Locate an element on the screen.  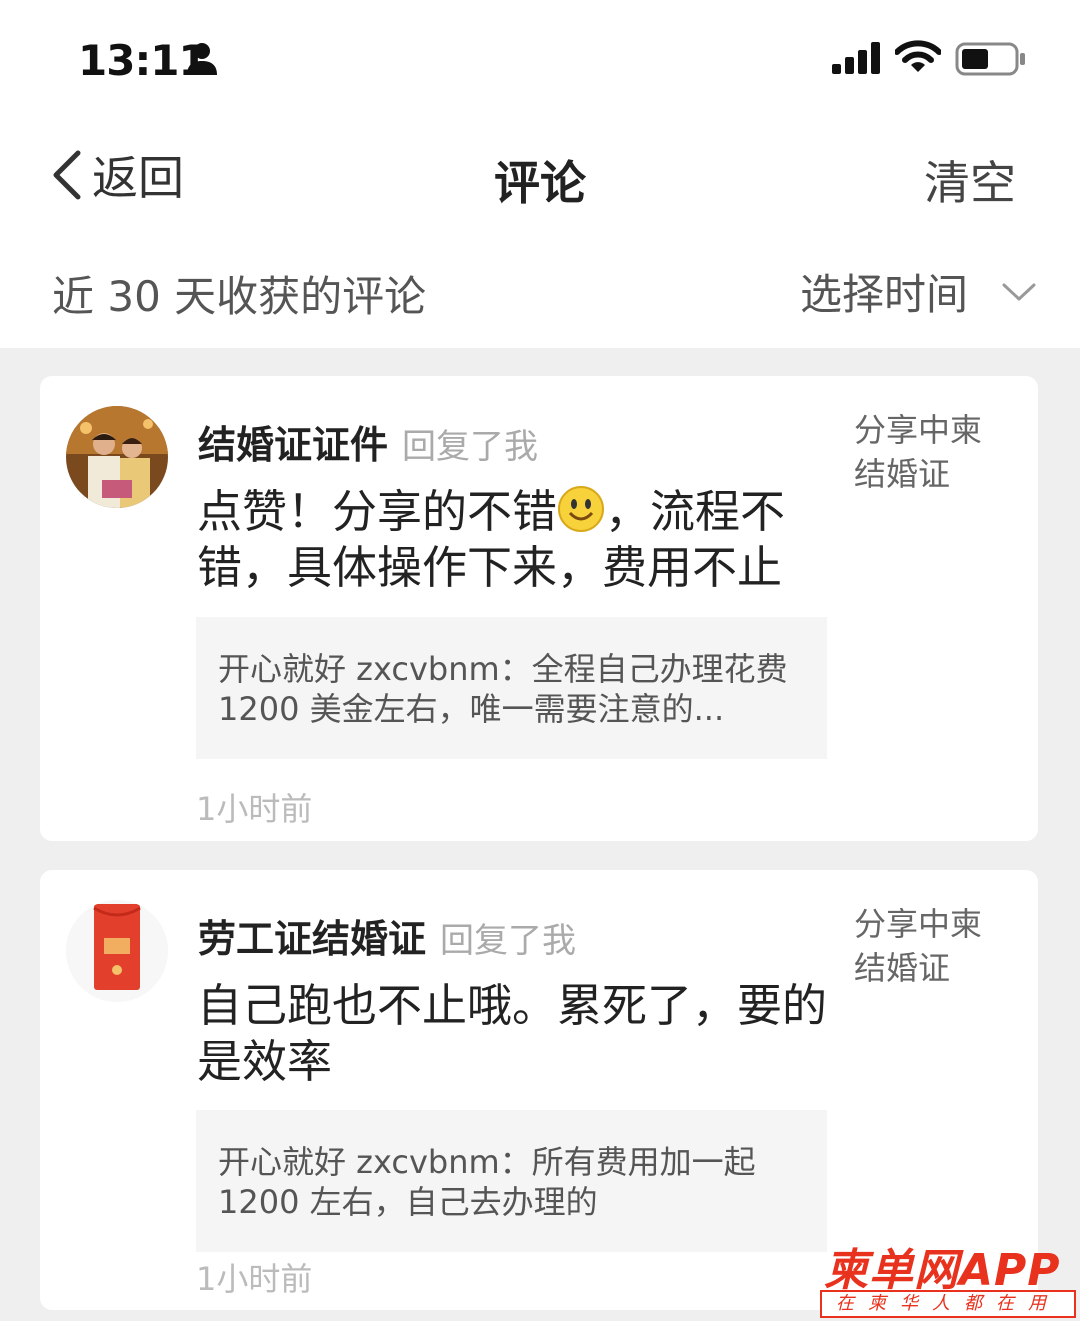
select-time-label: 选择时间 is located at coordinates (883, 294).